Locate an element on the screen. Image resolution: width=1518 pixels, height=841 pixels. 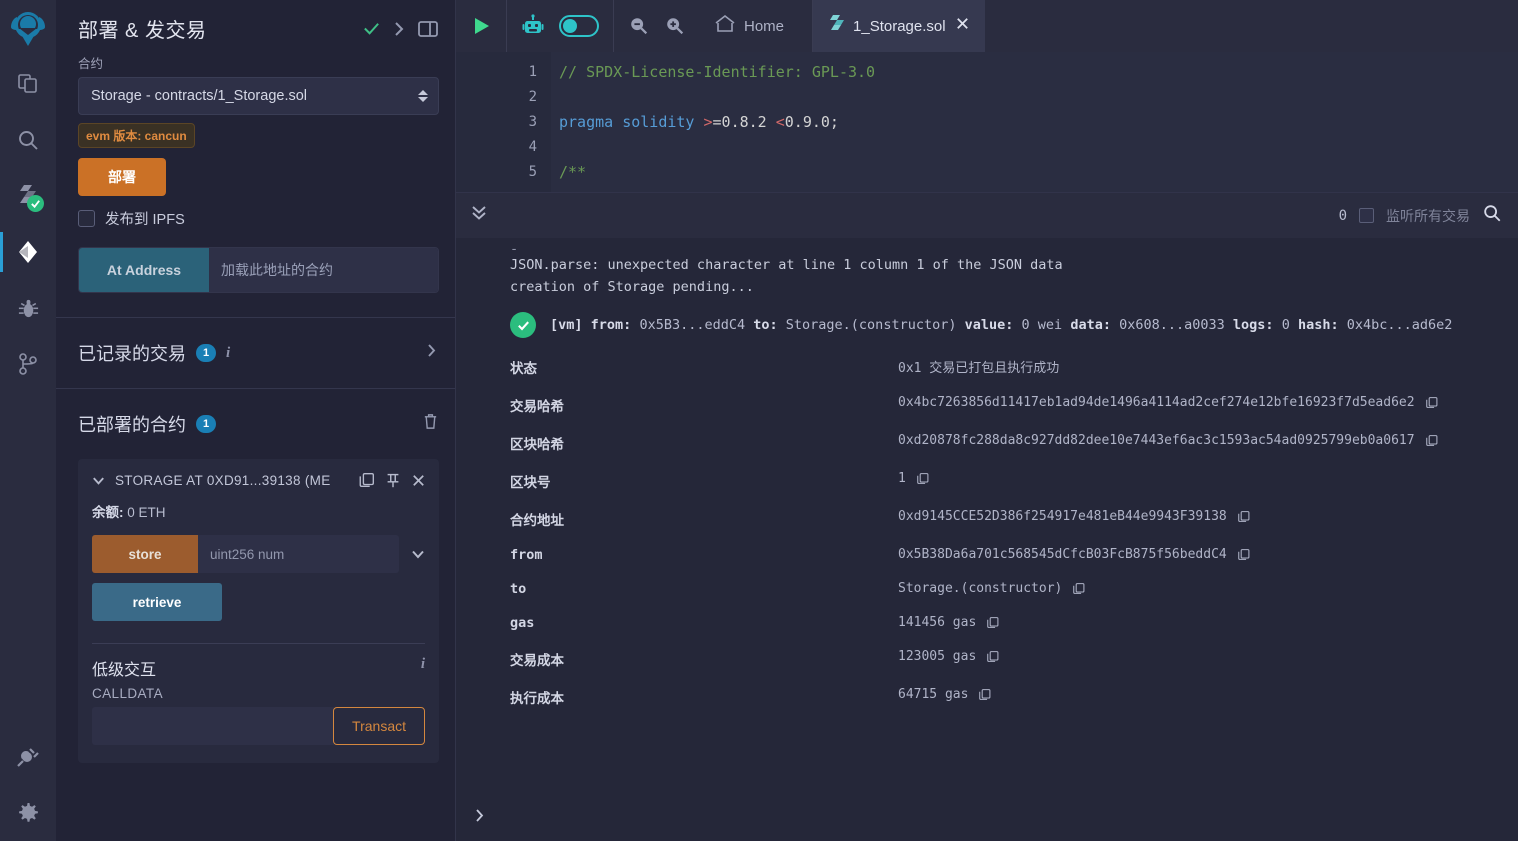
sidebar-item-file-explorer is located at coordinates (28, 84).